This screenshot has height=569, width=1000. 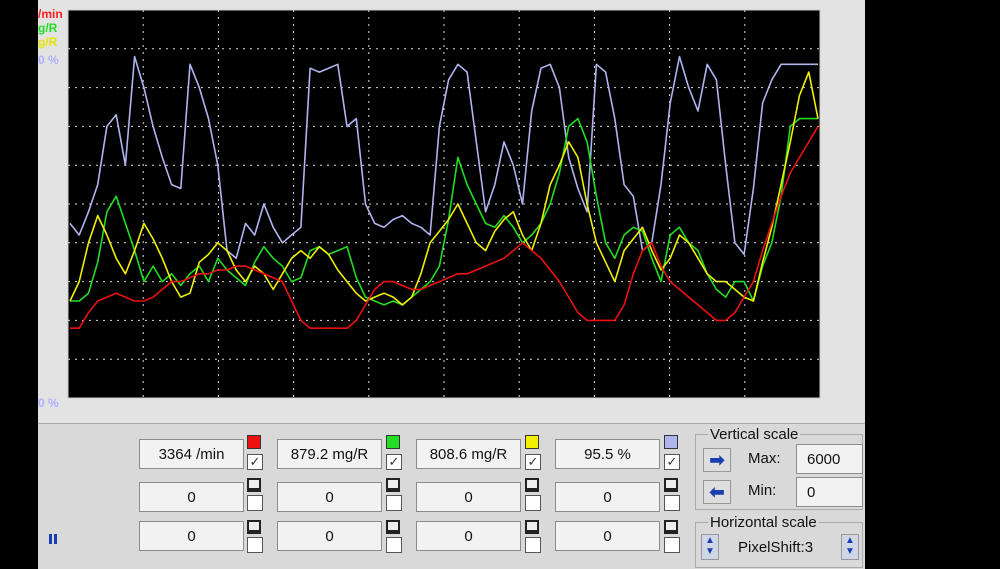 I want to click on arrow-left-icon: ⬅, so click(x=717, y=492).